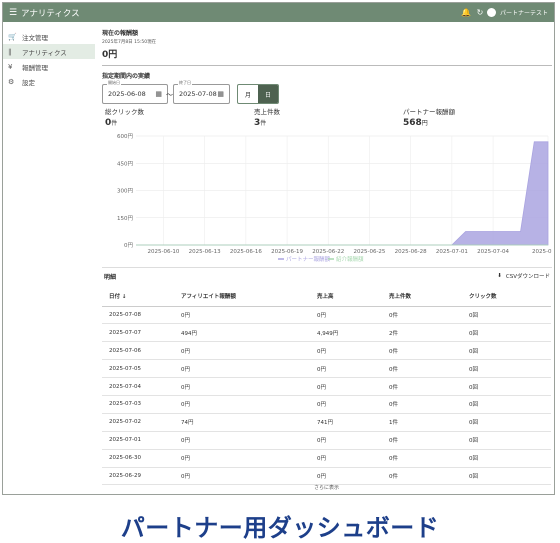  I want to click on start-date-label: 開始日, so click(114, 83).